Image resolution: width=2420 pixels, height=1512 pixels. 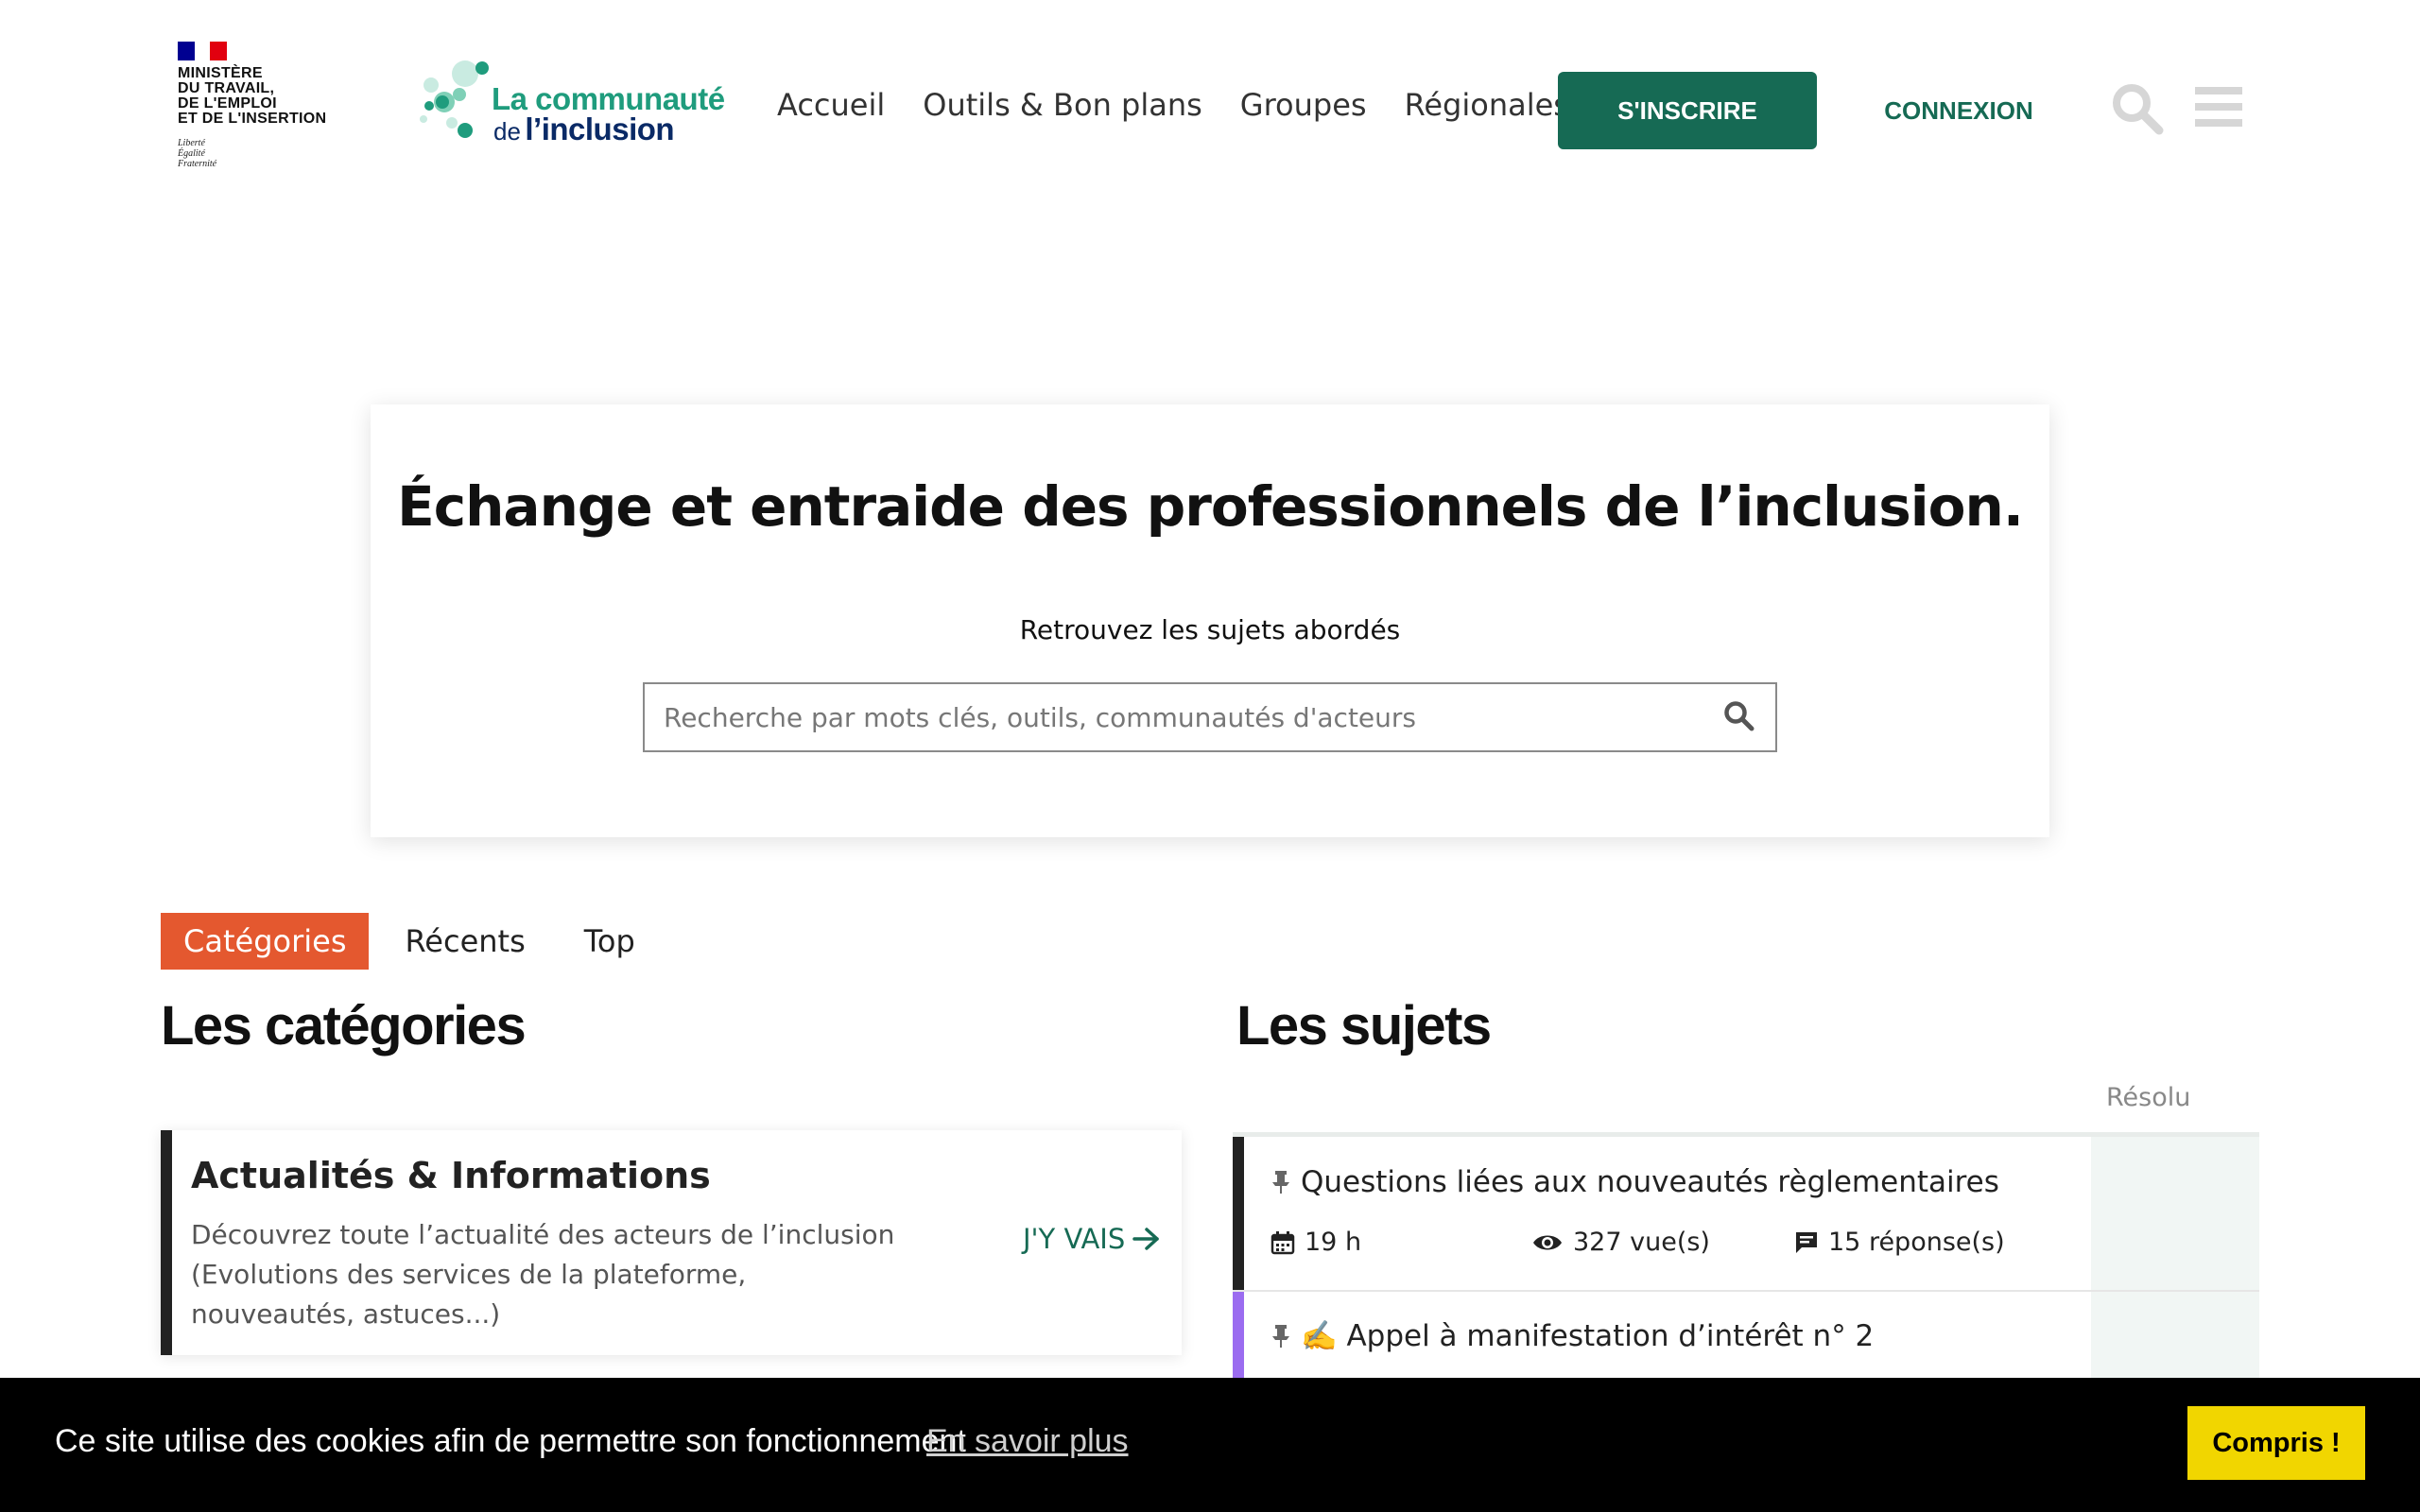 I want to click on categories-heading: Les catégories, so click(x=344, y=1026).